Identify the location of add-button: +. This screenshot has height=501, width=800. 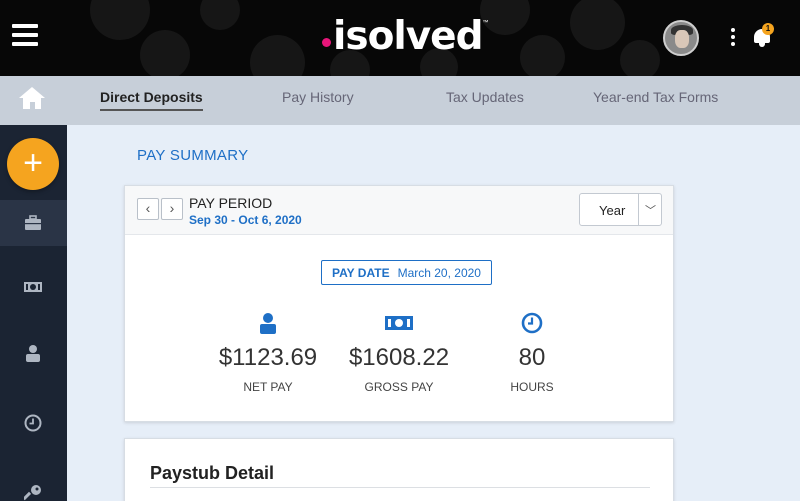
(33, 164).